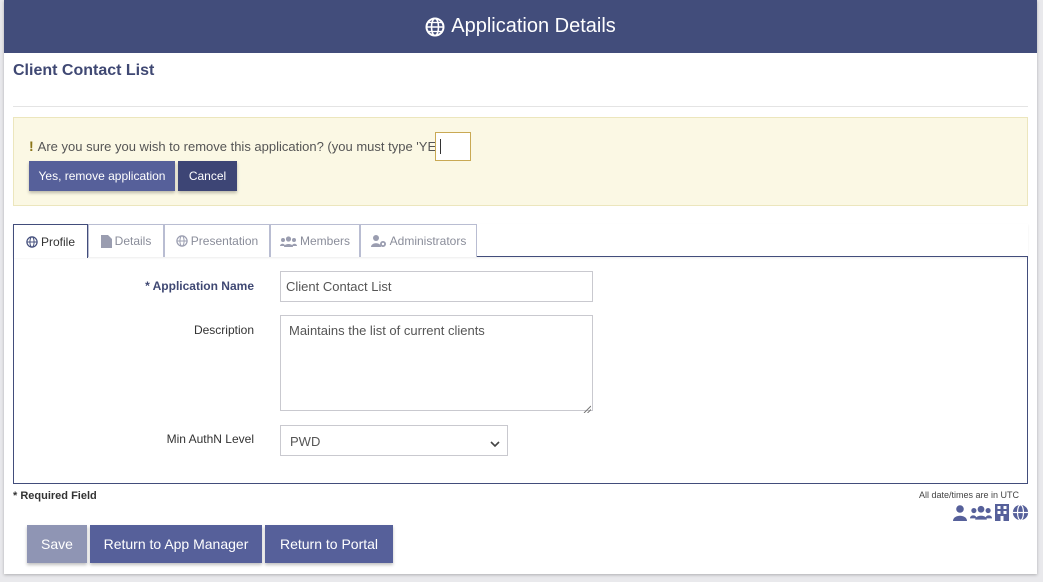 The height and width of the screenshot is (582, 1043). What do you see at coordinates (210, 439) in the screenshot?
I see `min-authn-label: Min AuthN Level` at bounding box center [210, 439].